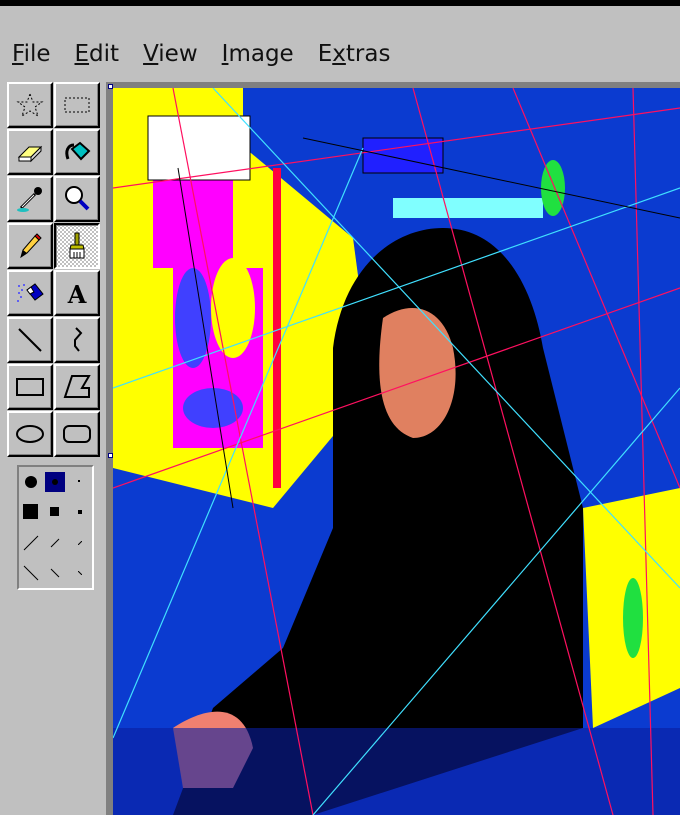  I want to click on rect-select-icon, so click(77, 105).